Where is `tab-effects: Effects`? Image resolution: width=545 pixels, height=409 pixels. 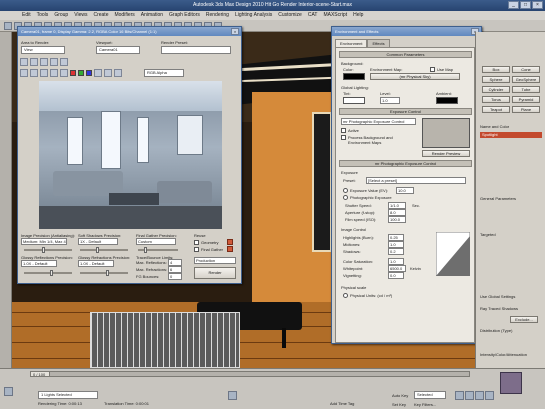 tab-effects: Effects is located at coordinates (378, 43).